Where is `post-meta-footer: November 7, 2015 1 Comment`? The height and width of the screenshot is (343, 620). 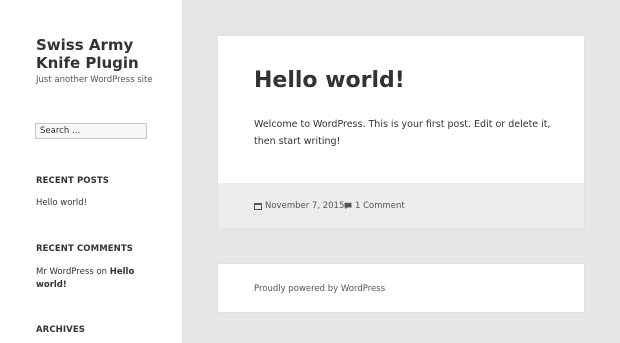
post-meta-footer: November 7, 2015 1 Comment is located at coordinates (401, 206).